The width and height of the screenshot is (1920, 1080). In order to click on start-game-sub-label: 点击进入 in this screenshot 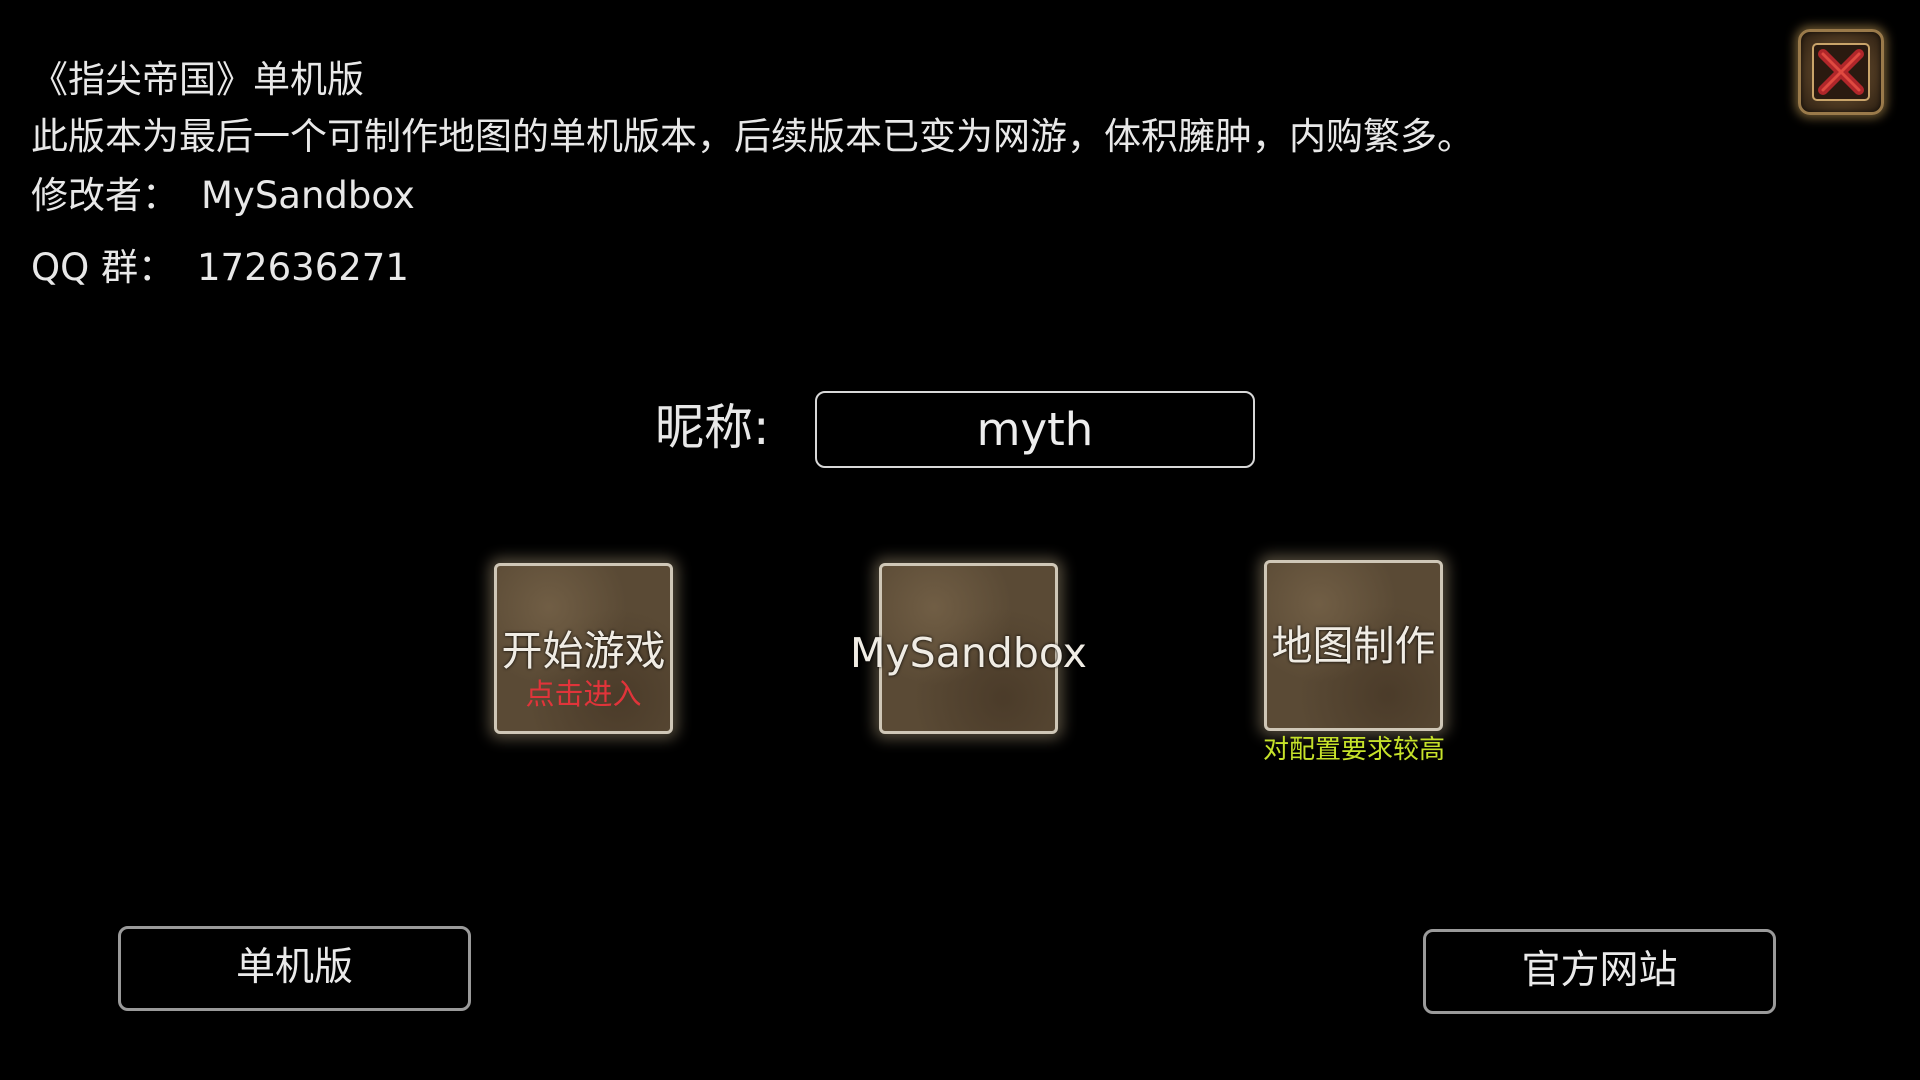, I will do `click(583, 694)`.